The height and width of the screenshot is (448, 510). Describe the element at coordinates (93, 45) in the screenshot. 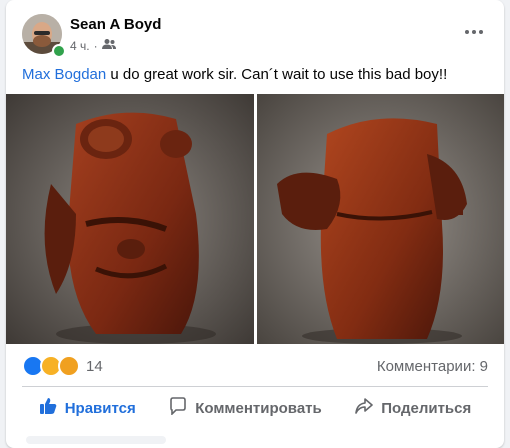

I see `post-meta: 4 ч. ·` at that location.